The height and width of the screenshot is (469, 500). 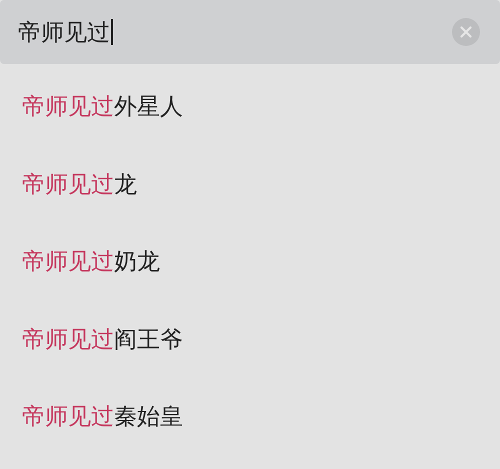 What do you see at coordinates (250, 435) in the screenshot?
I see `suggestion-item: 帝师见过秦始皇` at bounding box center [250, 435].